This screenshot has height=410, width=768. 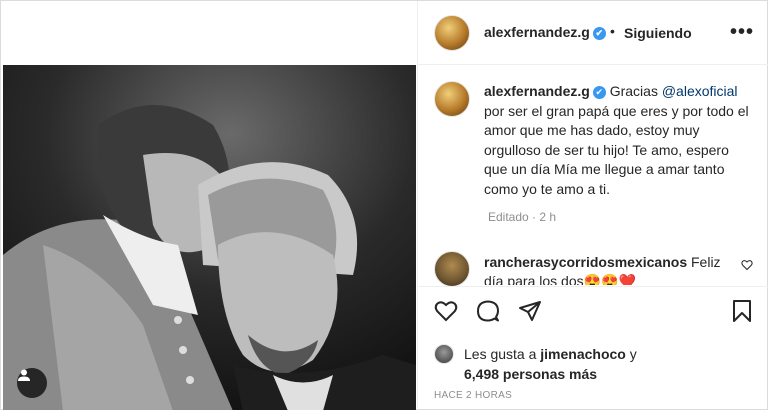 What do you see at coordinates (700, 91) in the screenshot?
I see `caption-mention: @alexoficial` at bounding box center [700, 91].